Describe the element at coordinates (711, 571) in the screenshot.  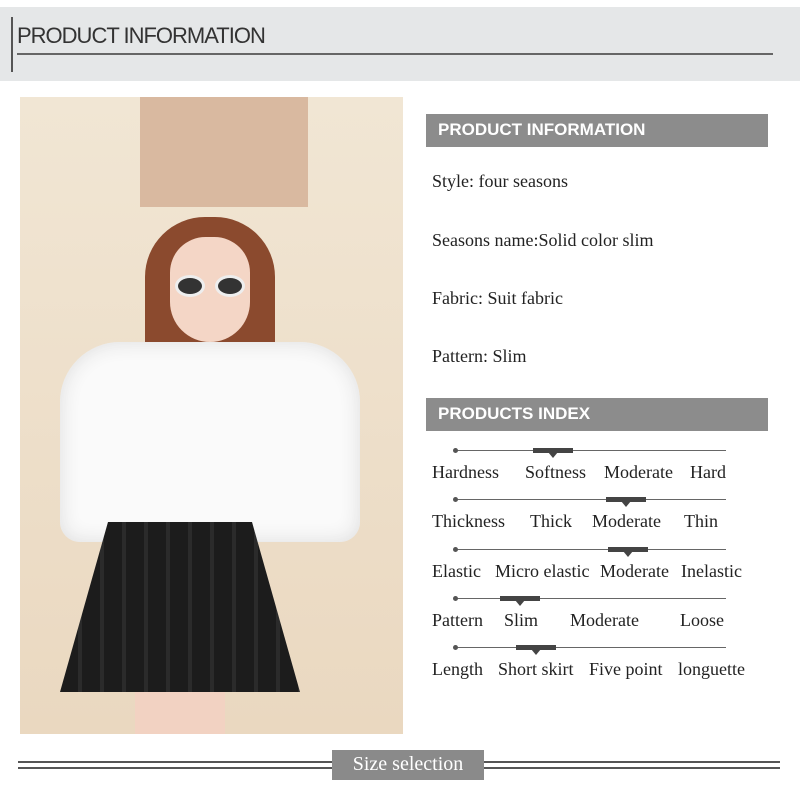
I see `index-option: Inelastic` at that location.